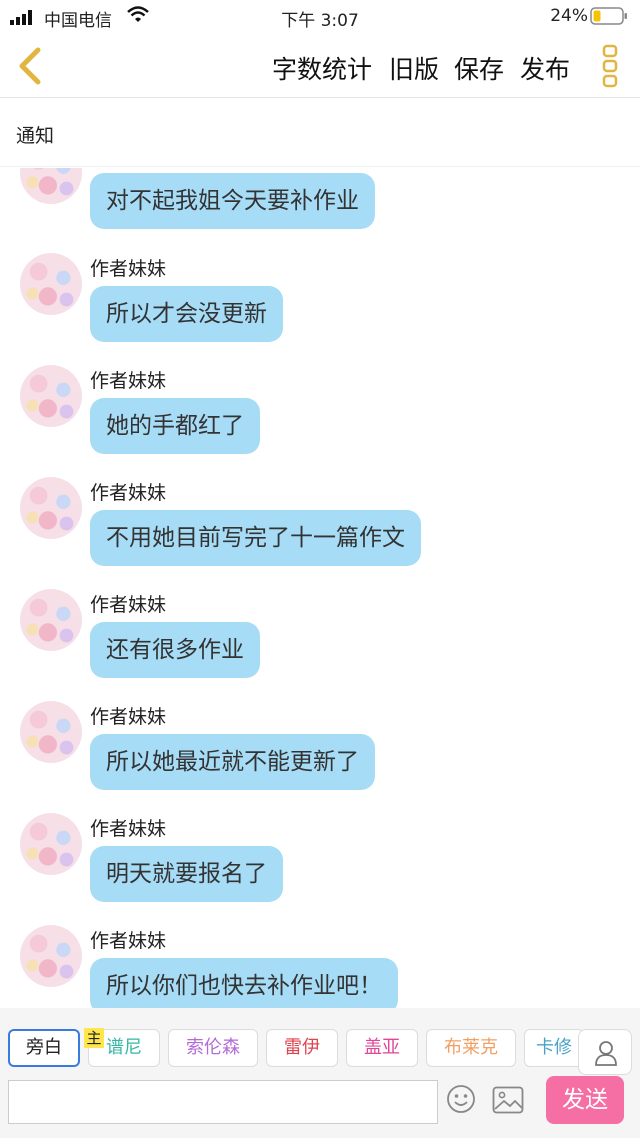 The image size is (640, 1138). I want to click on role-selector-bar: 旁白 谱尼 主 索伦森 雷伊 盖亚 布莱克 卡修, so click(320, 1042).